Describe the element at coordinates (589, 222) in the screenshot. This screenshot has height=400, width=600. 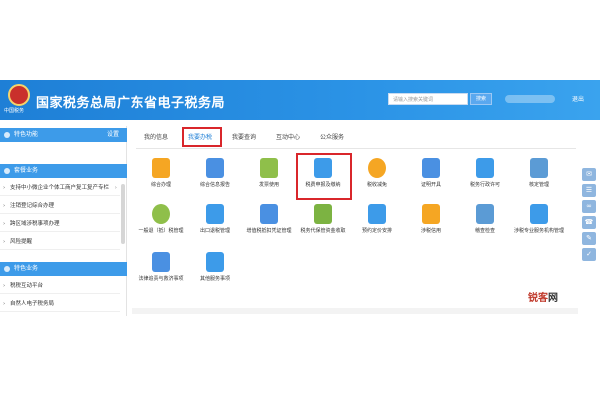
I see `phone-icon: ☎` at that location.